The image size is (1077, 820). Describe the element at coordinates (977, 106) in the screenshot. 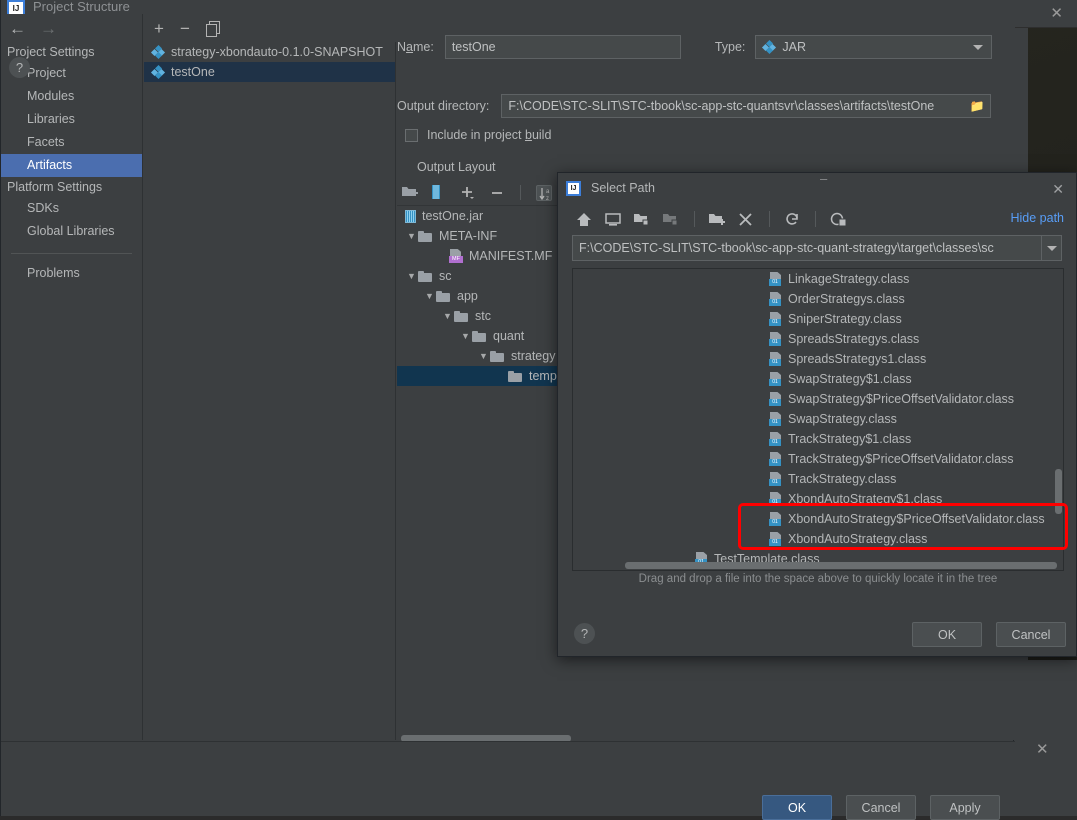

I see `folder-browse-icon: 📁` at that location.